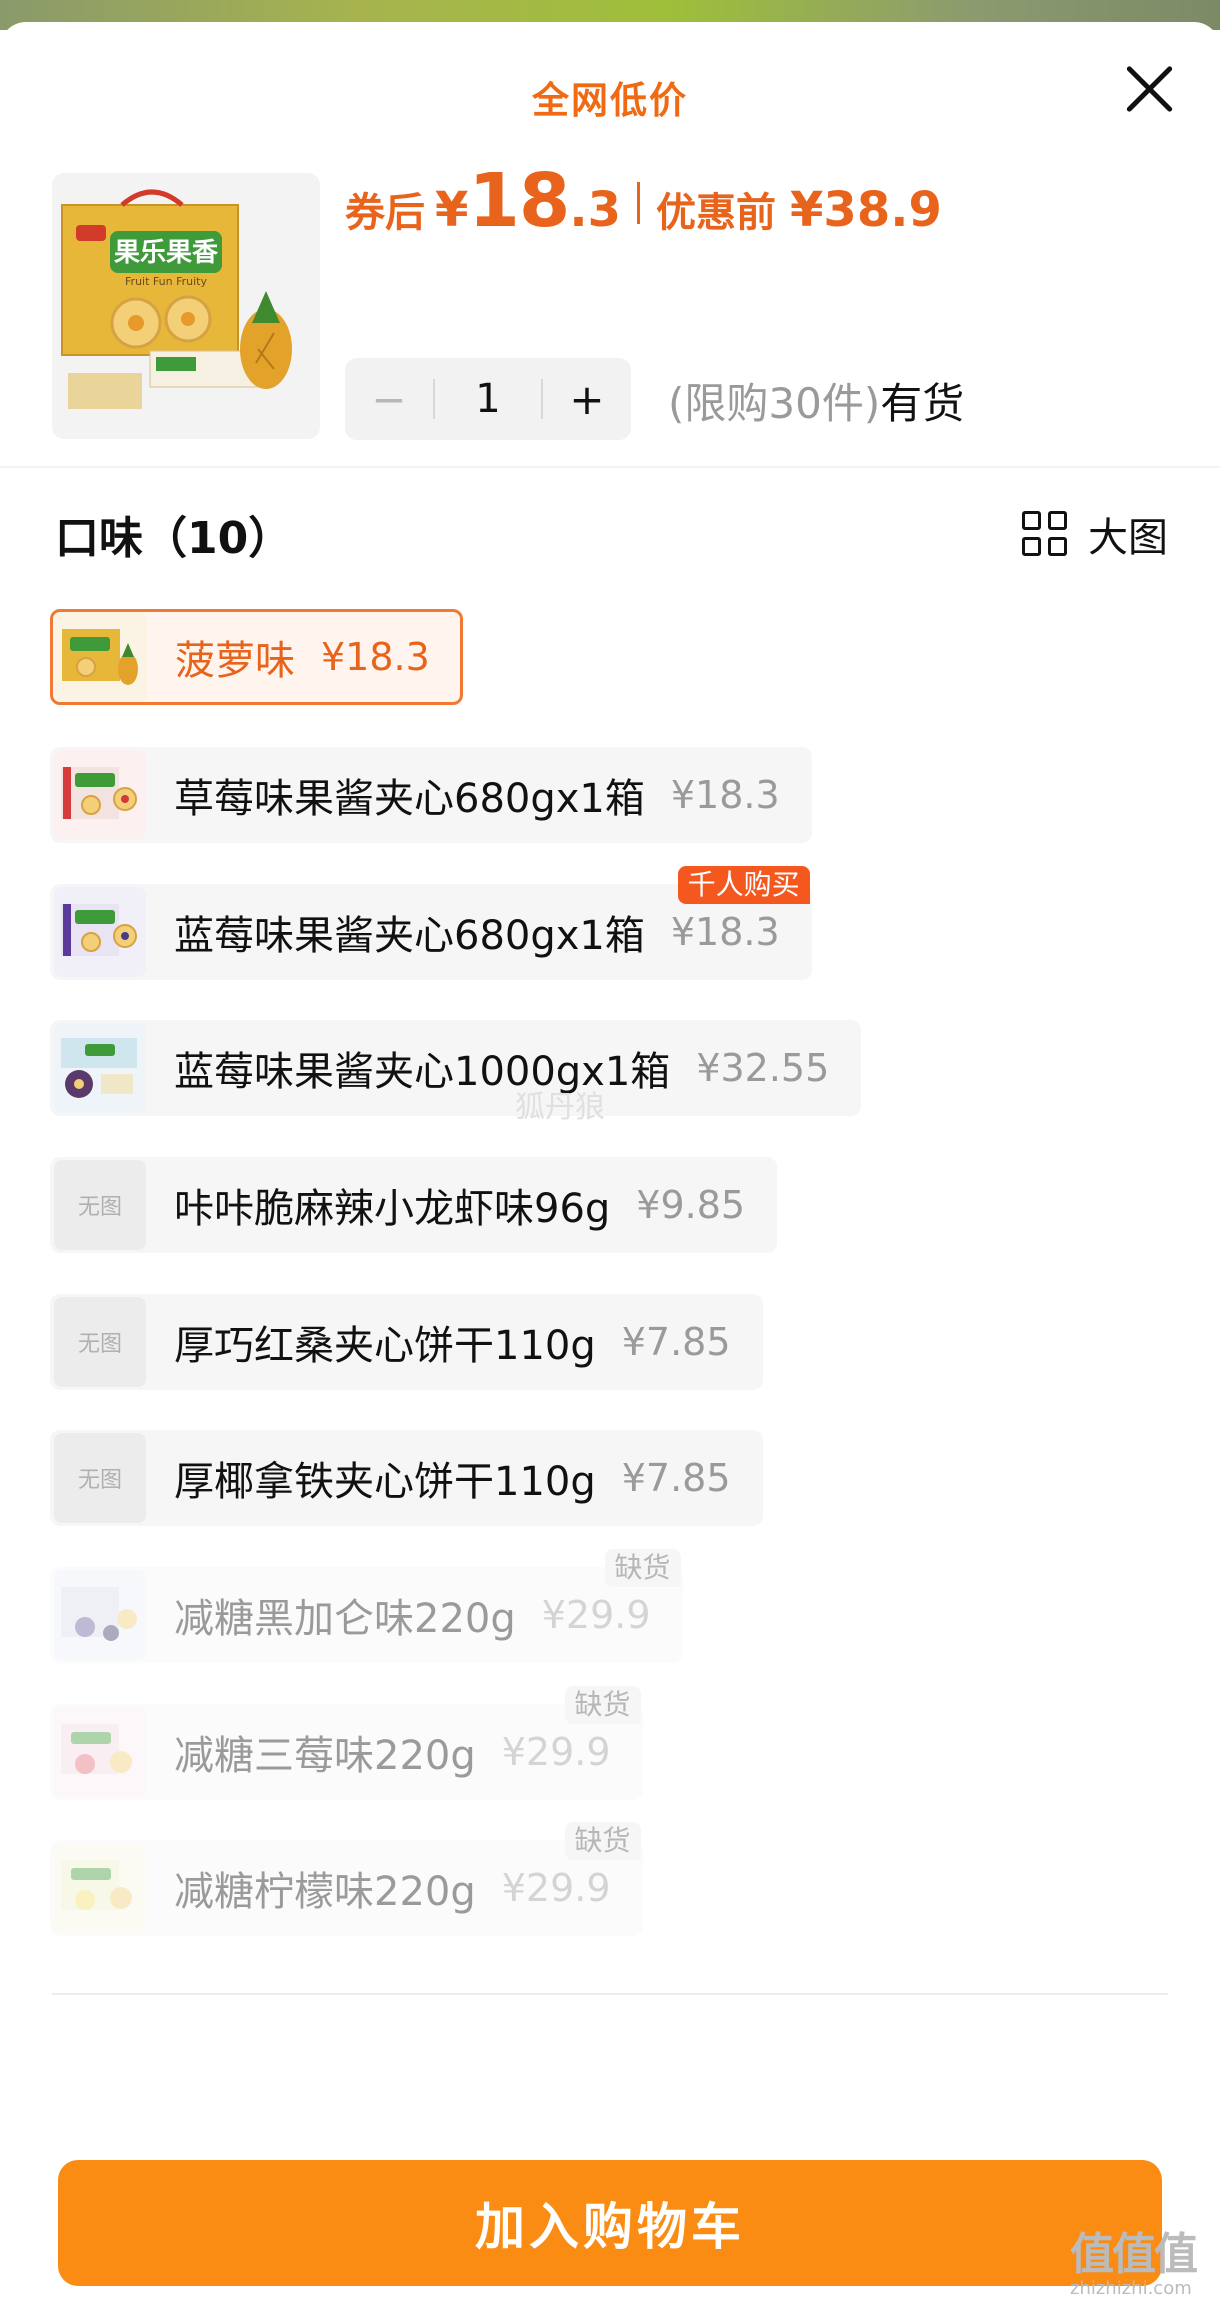 The width and height of the screenshot is (1220, 2304). I want to click on corner-watermark: 值值值 zhizhizhi.com, so click(1145, 2261).